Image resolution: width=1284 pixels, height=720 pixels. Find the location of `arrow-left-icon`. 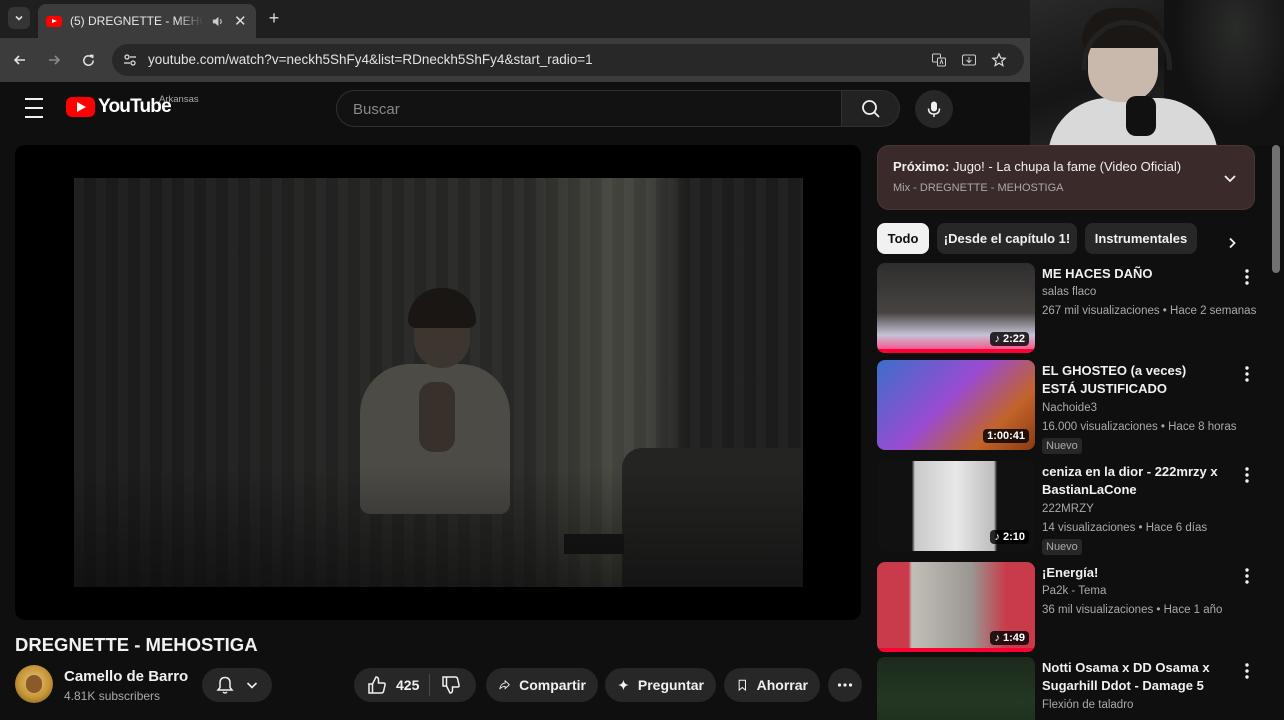

arrow-left-icon is located at coordinates (19, 60).